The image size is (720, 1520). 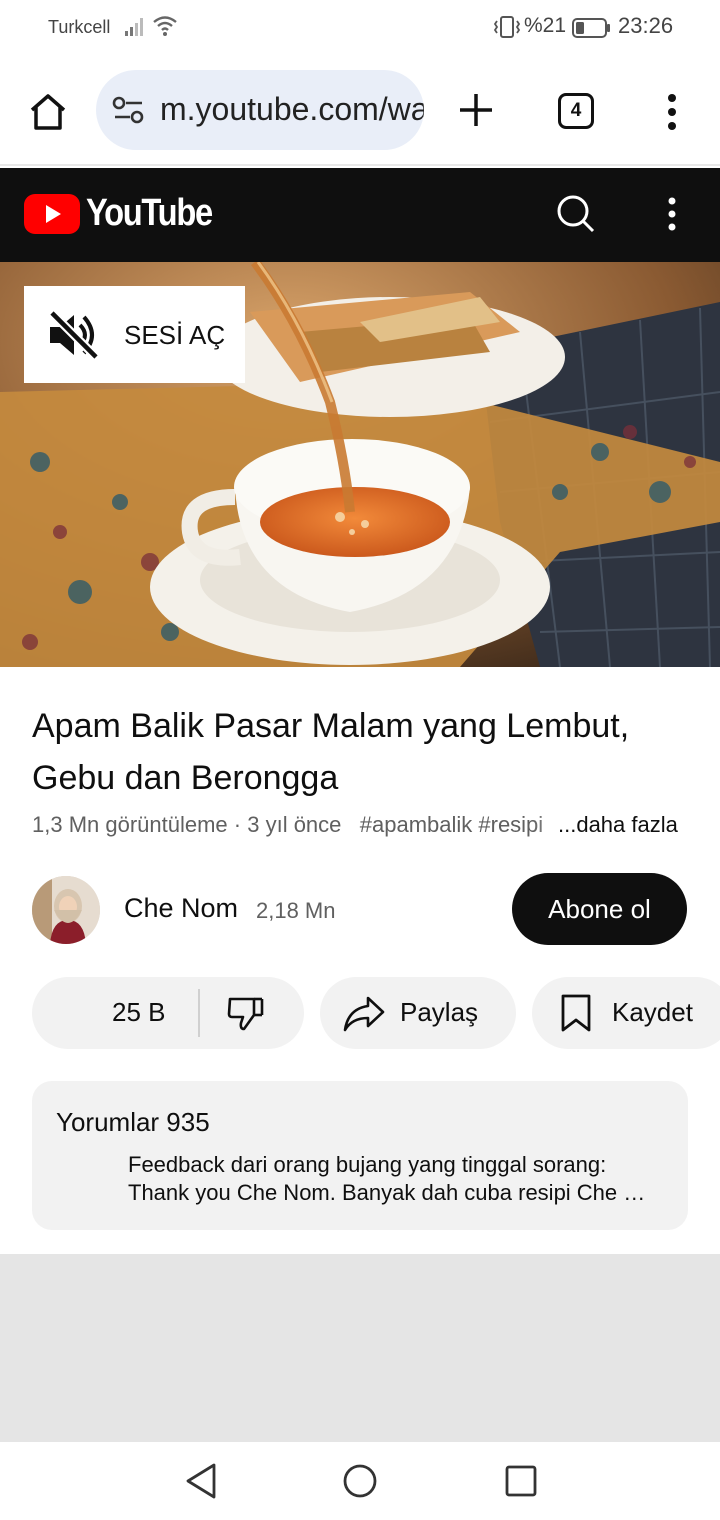 What do you see at coordinates (618, 825) in the screenshot?
I see `show-more-link: ...daha fazla` at bounding box center [618, 825].